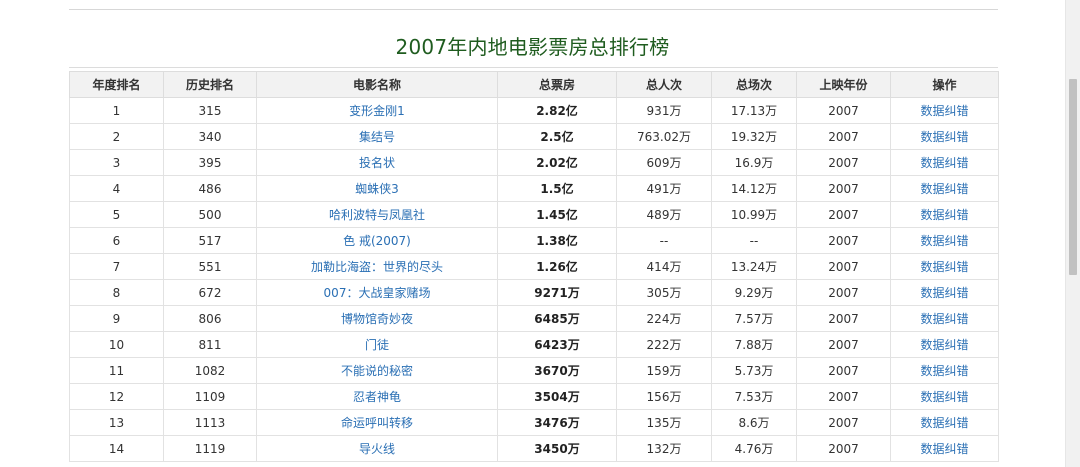 The width and height of the screenshot is (1080, 467). I want to click on movie-title-link: 色 戒(2007), so click(377, 240).